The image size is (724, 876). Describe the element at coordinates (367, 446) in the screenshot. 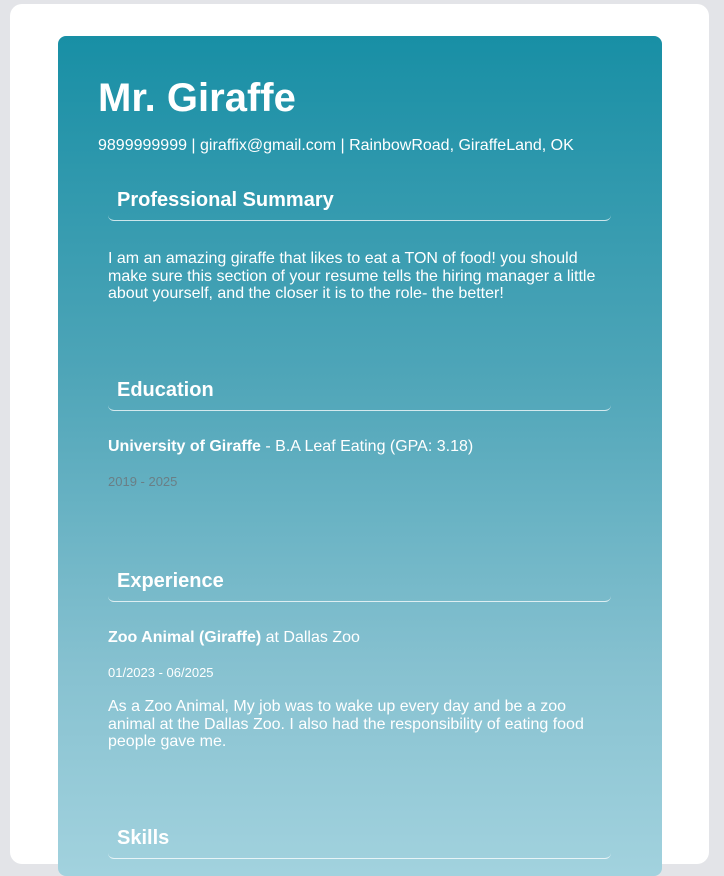

I see `degree-text: - B.A Leaf Eating (GPA: 3.18)` at that location.